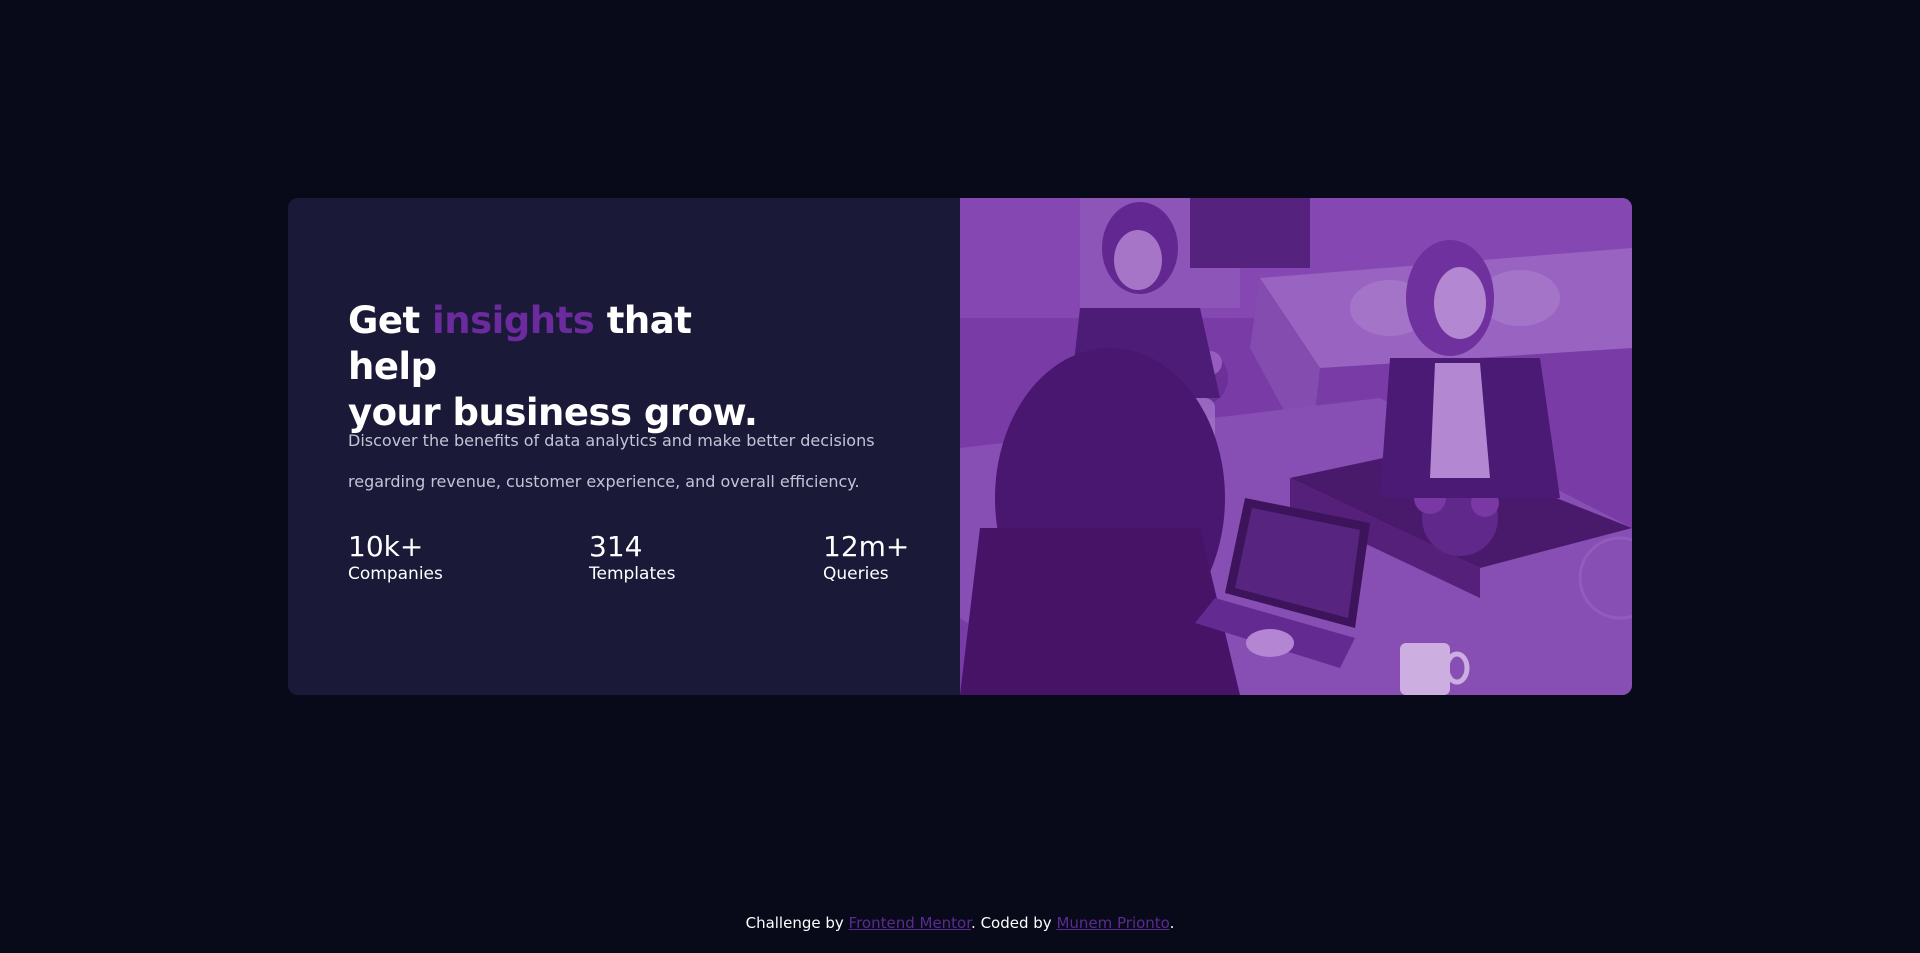 This screenshot has height=953, width=1920. I want to click on stat-label: Templates, so click(632, 574).